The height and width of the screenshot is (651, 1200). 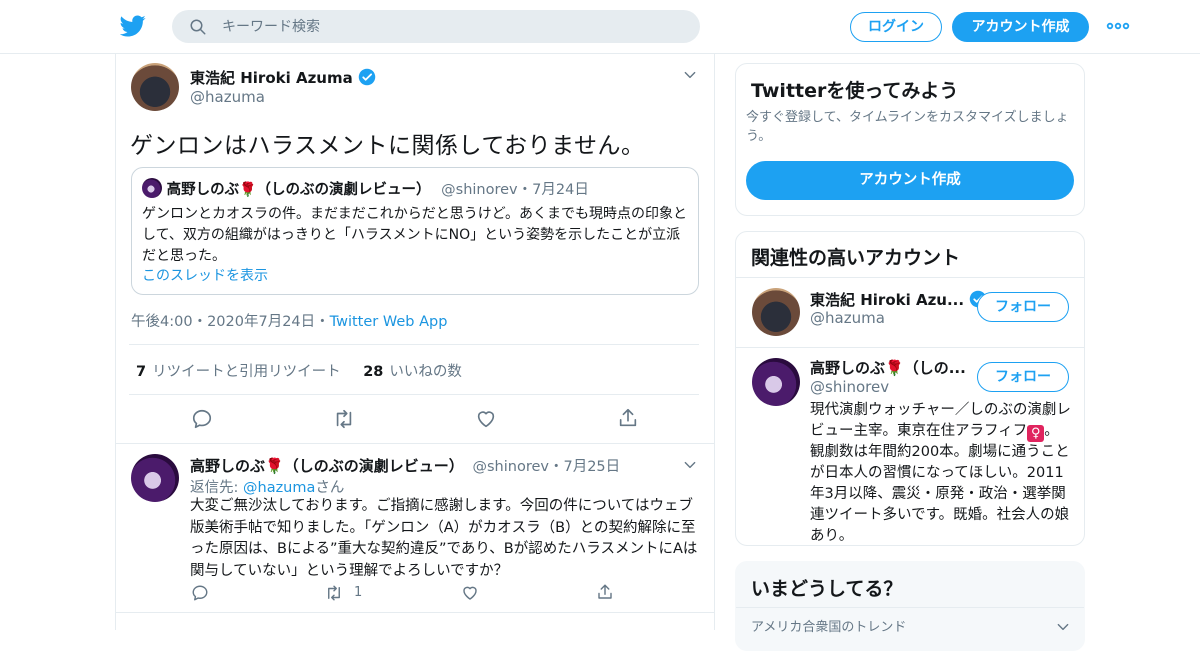 What do you see at coordinates (203, 190) in the screenshot?
I see `quoted-author-name: 高野しのぶ` at bounding box center [203, 190].